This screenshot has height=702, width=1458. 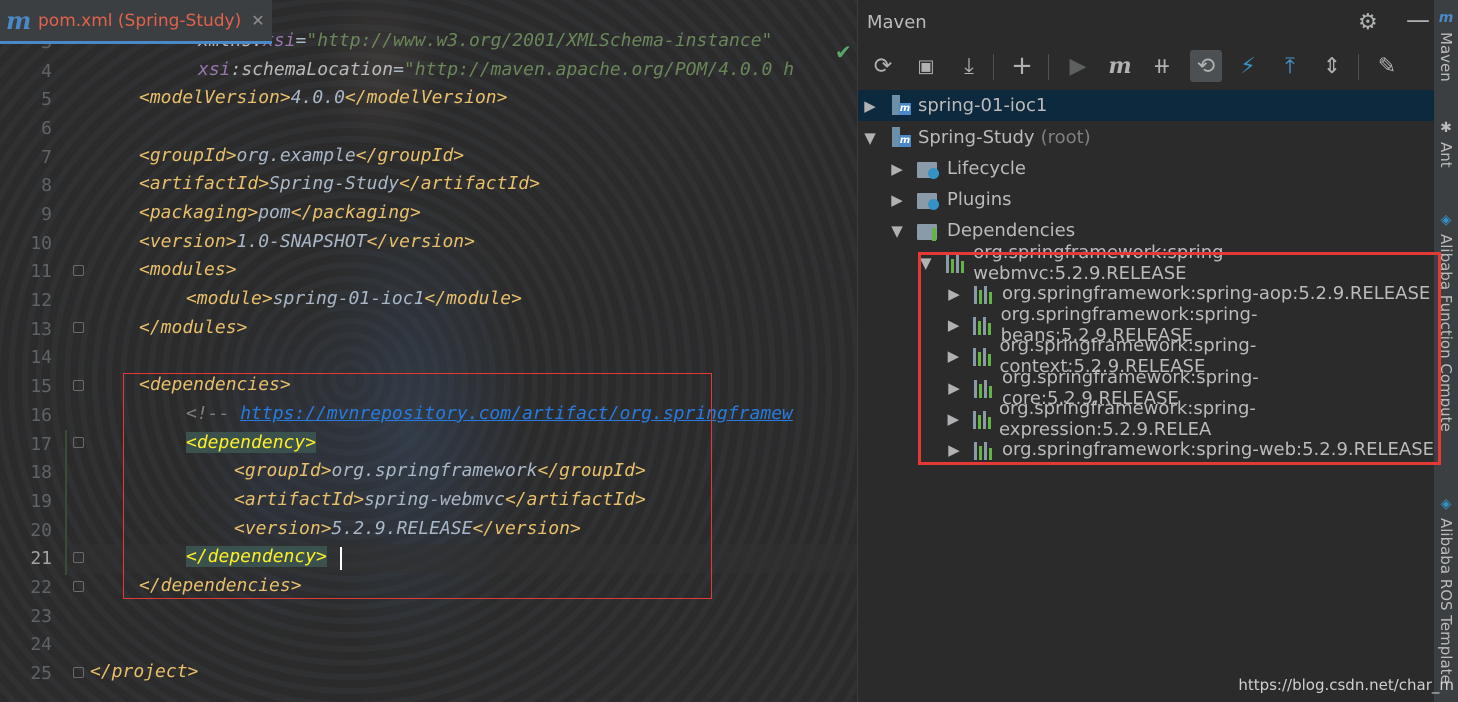 I want to click on side-tab-alibaba-ros-template: ◈ Alibaba ROS Template, so click(x=1446, y=599).